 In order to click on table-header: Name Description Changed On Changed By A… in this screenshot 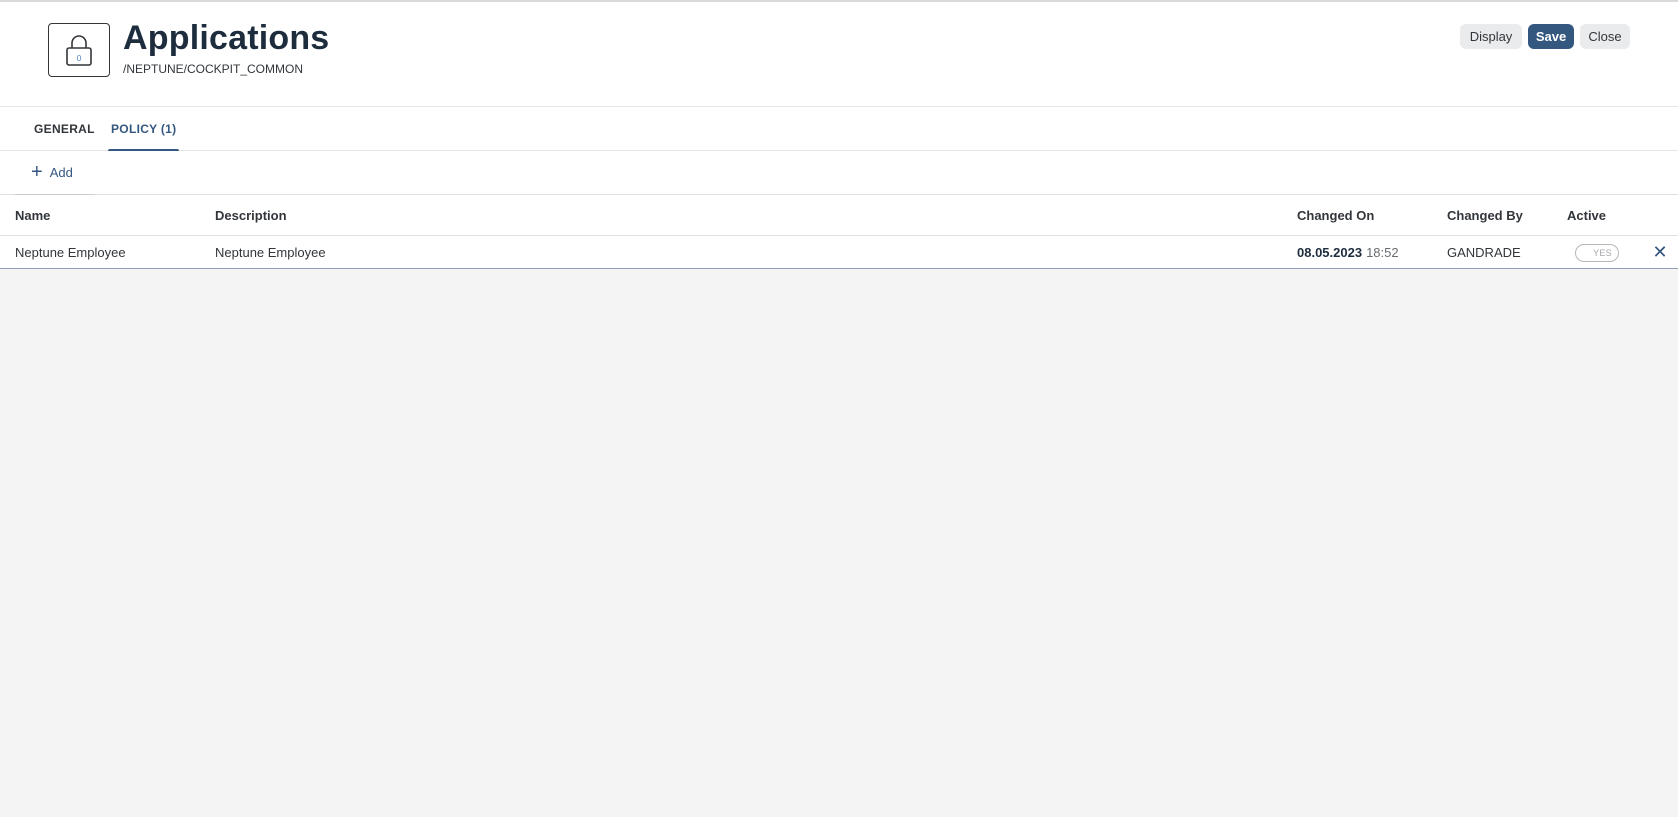, I will do `click(839, 215)`.